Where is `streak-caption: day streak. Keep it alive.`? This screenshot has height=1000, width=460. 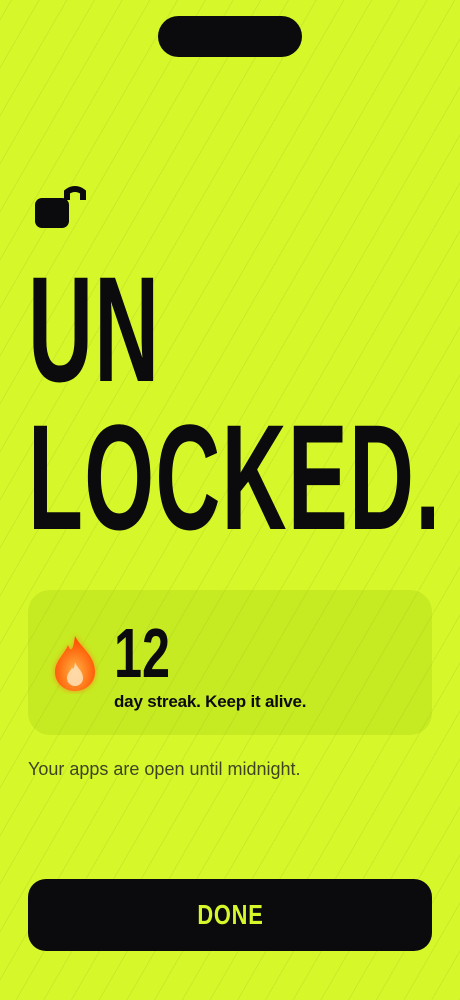
streak-caption: day streak. Keep it alive. is located at coordinates (210, 701).